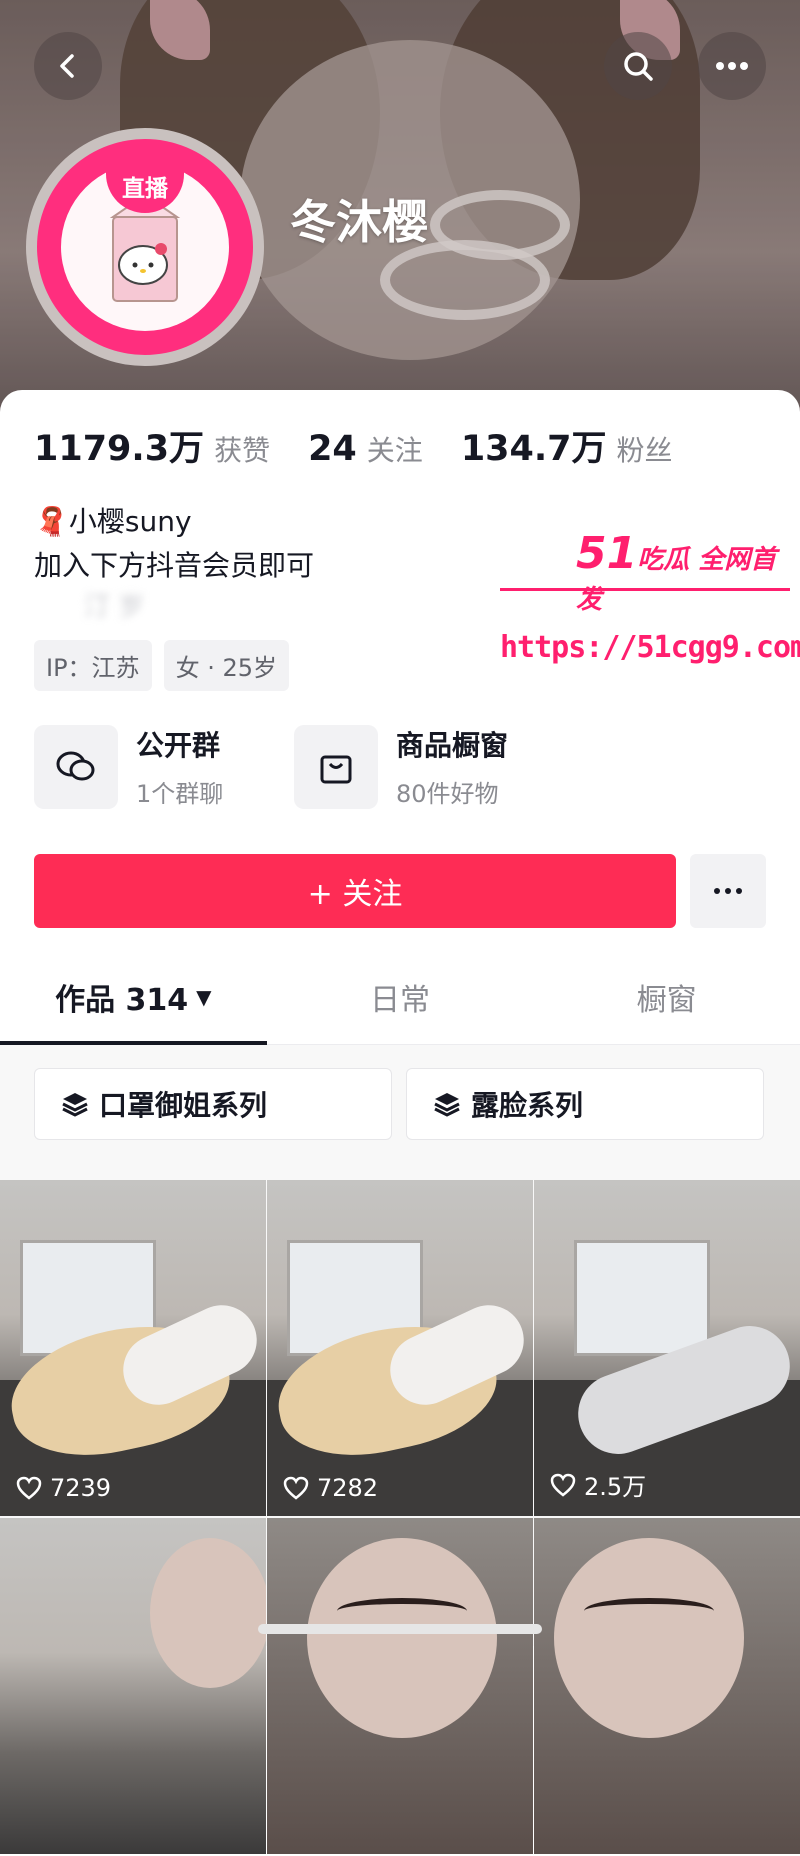 This screenshot has height=1856, width=800. I want to click on bio-blurred-line: 汀 岁, so click(114, 607).